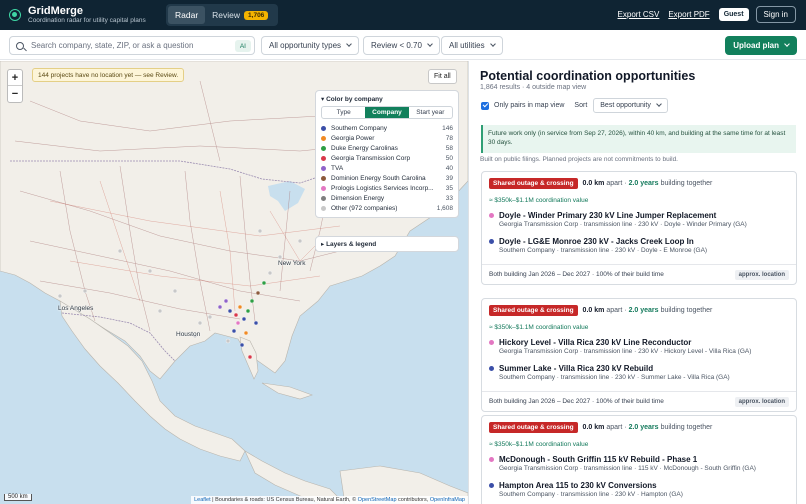  Describe the element at coordinates (387, 158) in the screenshot. I see `company-legend-item: Georgia Transmission Corp 50` at that location.